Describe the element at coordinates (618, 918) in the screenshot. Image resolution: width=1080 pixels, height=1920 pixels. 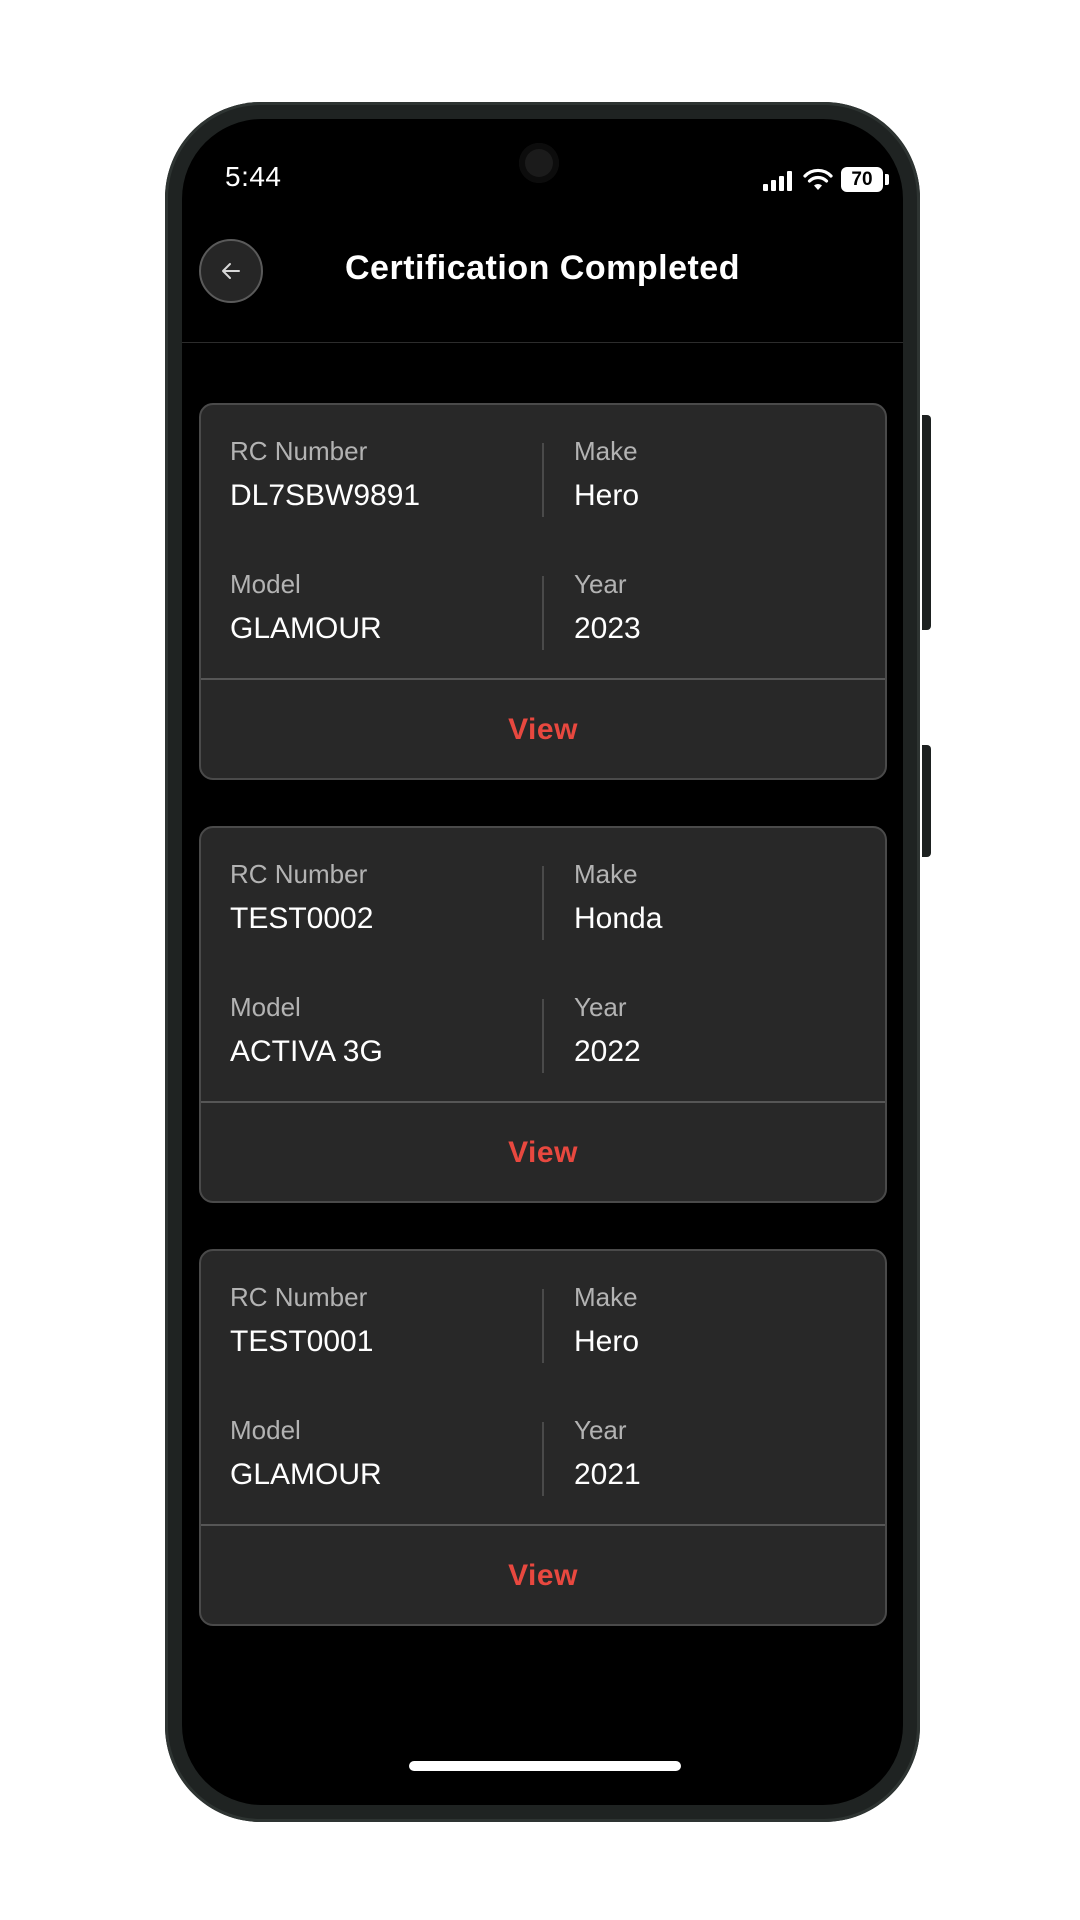
I see `make-value: Honda` at that location.